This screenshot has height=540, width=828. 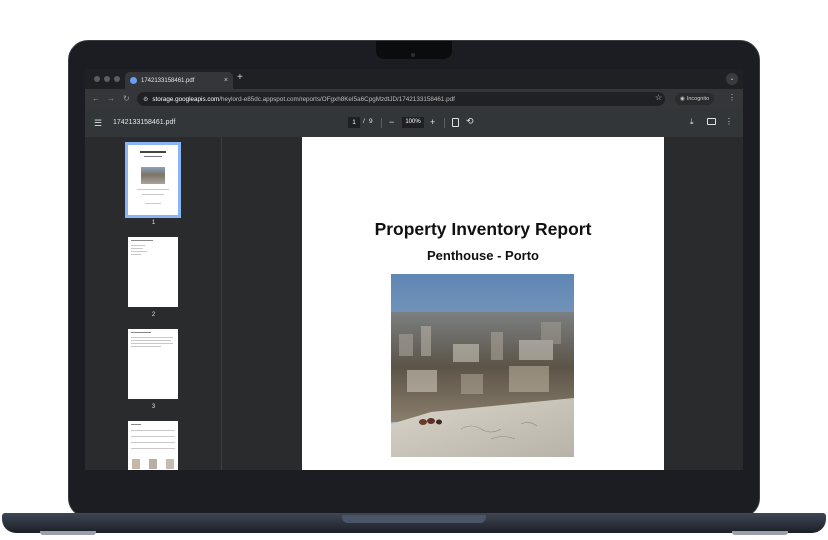 I want to click on pdf-more-icon: ⋮, so click(x=729, y=122).